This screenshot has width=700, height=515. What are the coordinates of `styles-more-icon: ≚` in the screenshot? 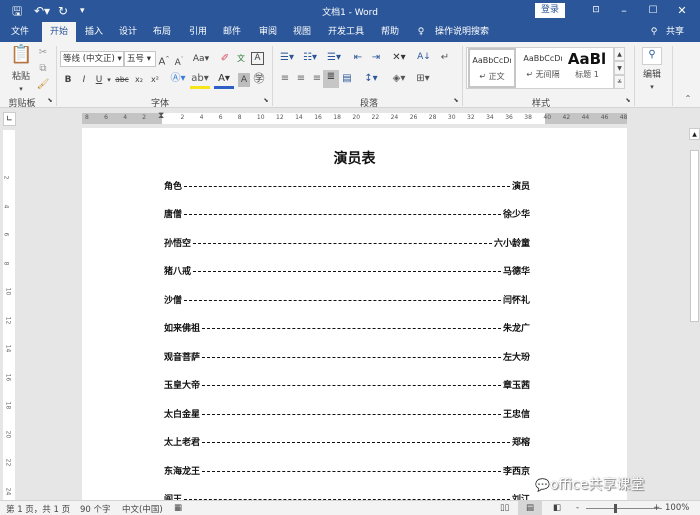 It's located at (619, 82).